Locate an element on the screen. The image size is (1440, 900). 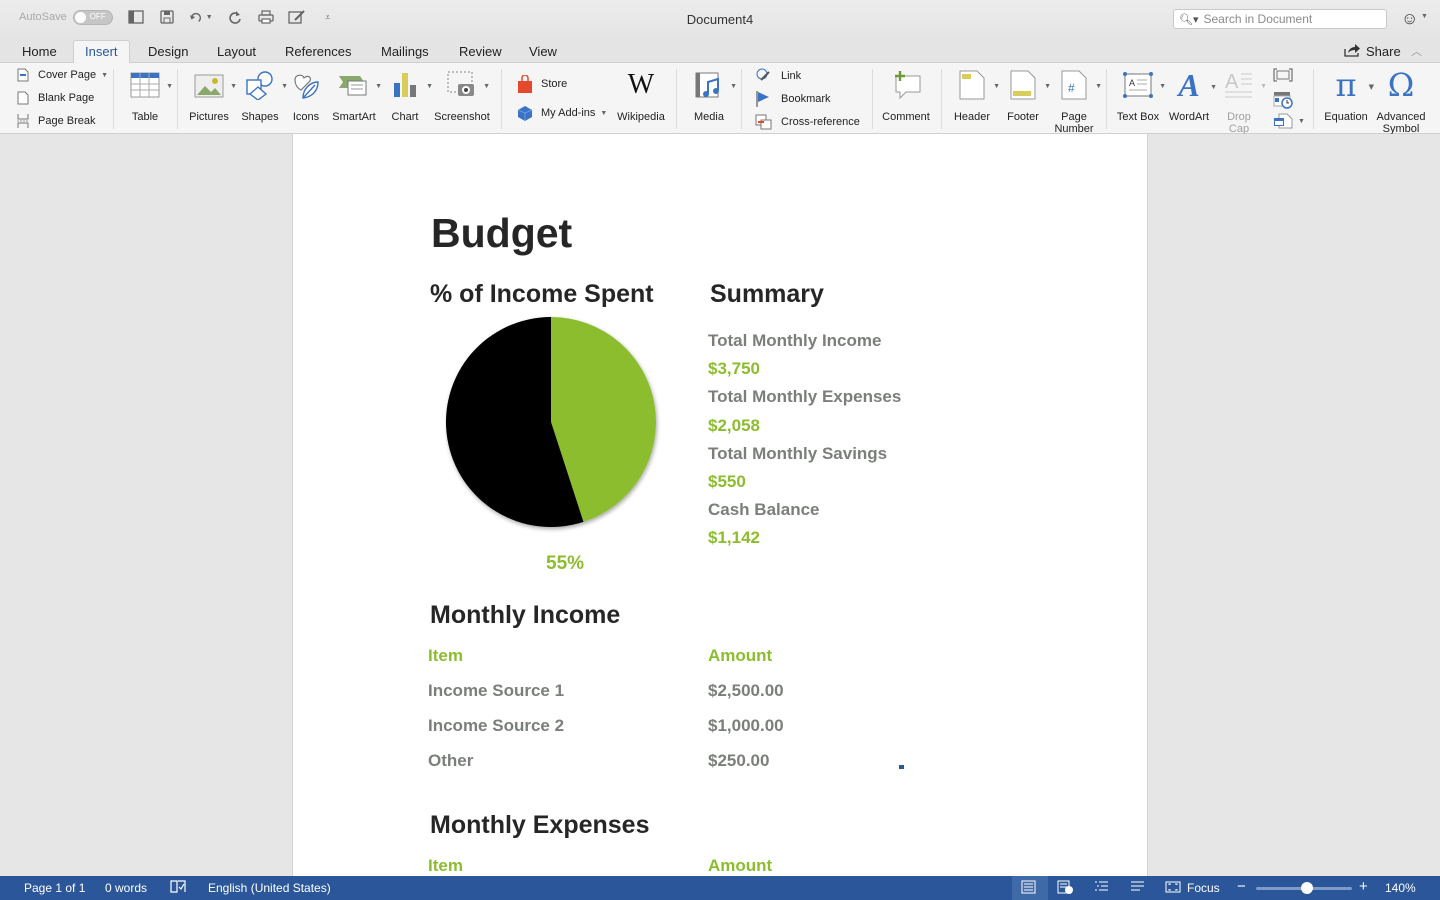
income-heading: Monthly Income is located at coordinates (525, 615).